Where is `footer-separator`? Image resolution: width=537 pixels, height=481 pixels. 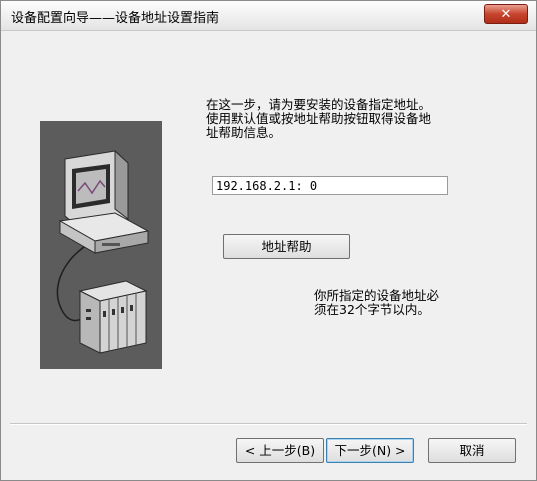
footer-separator is located at coordinates (268, 424).